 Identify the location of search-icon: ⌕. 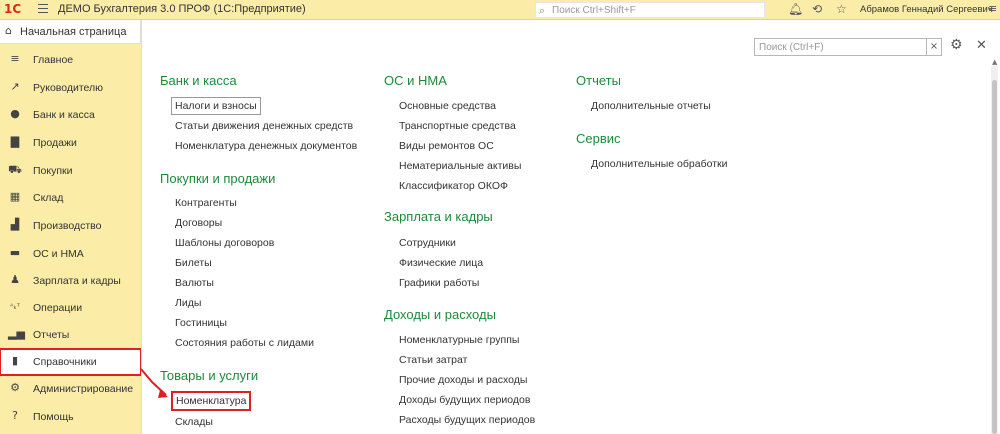
(542, 10).